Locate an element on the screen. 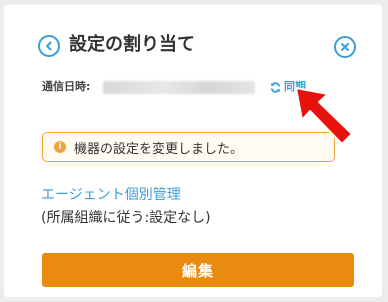  sync-time-label: 通信日時: is located at coordinates (66, 86).